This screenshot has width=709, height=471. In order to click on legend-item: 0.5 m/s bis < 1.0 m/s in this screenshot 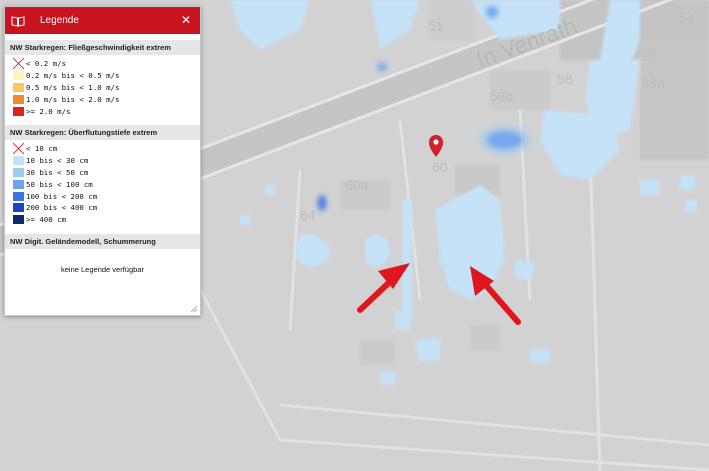, I will do `click(106, 88)`.